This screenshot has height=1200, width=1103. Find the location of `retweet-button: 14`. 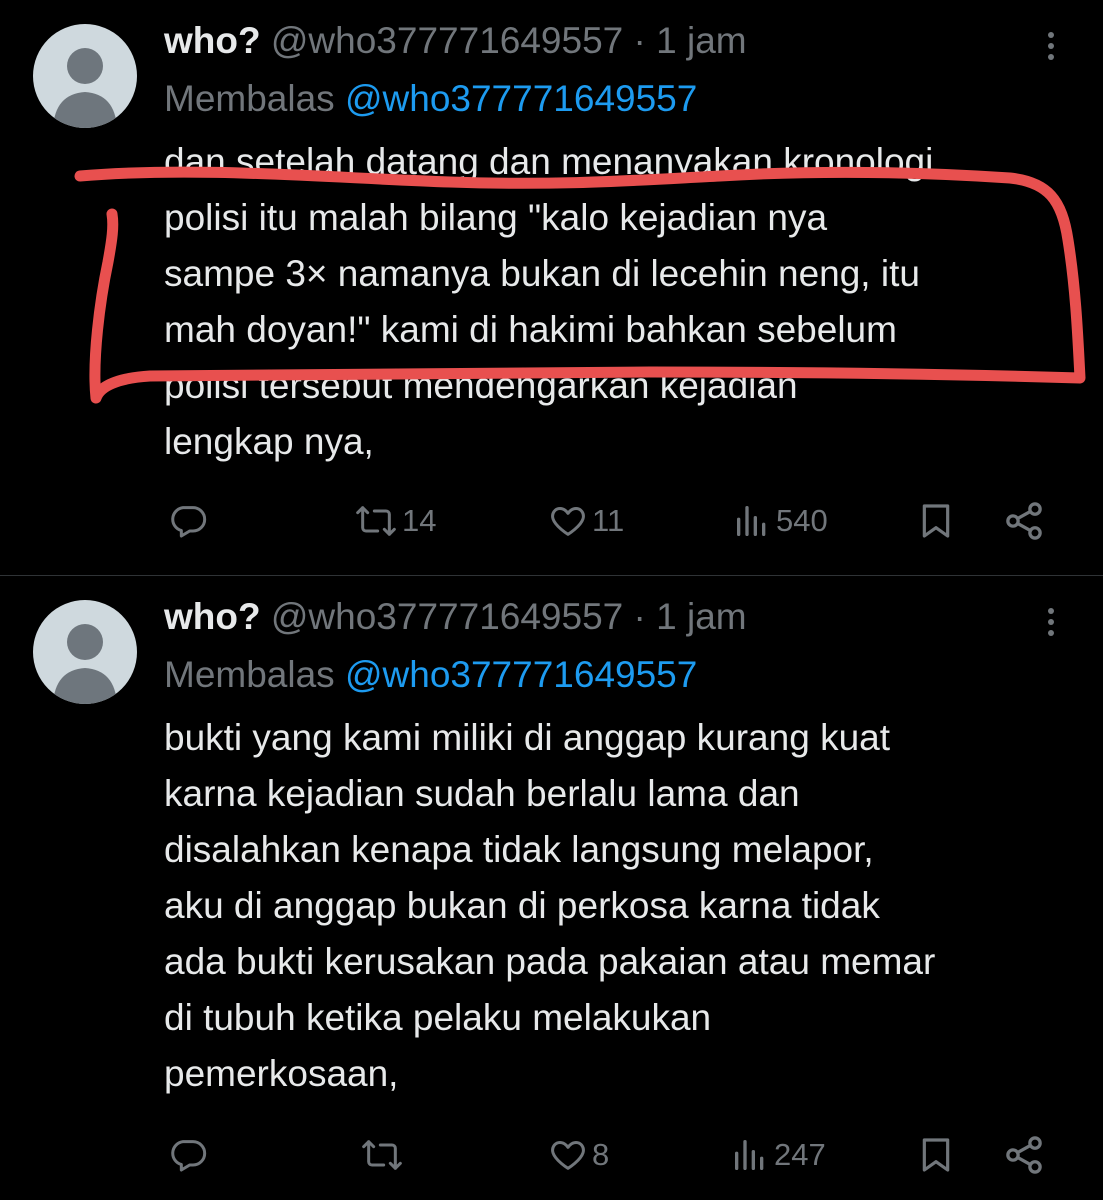

retweet-button: 14 is located at coordinates (395, 521).